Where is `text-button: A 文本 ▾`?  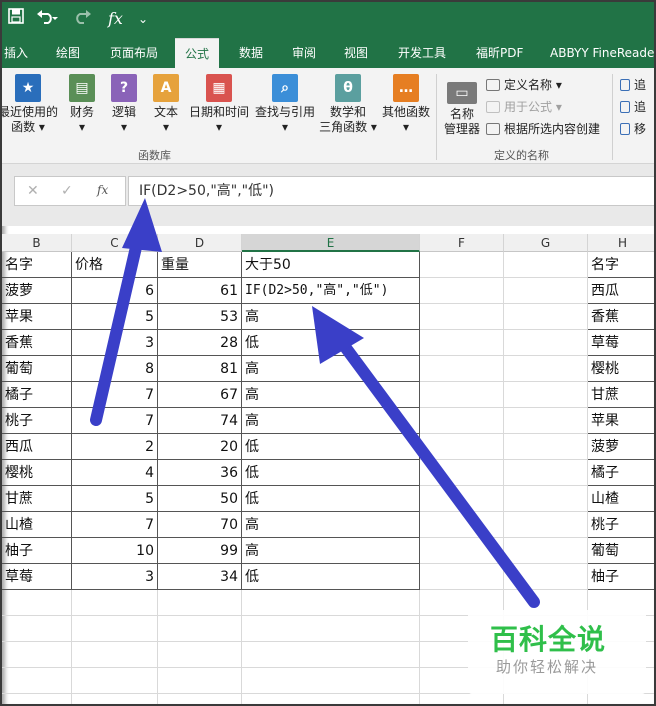 text-button: A 文本 ▾ is located at coordinates (166, 104).